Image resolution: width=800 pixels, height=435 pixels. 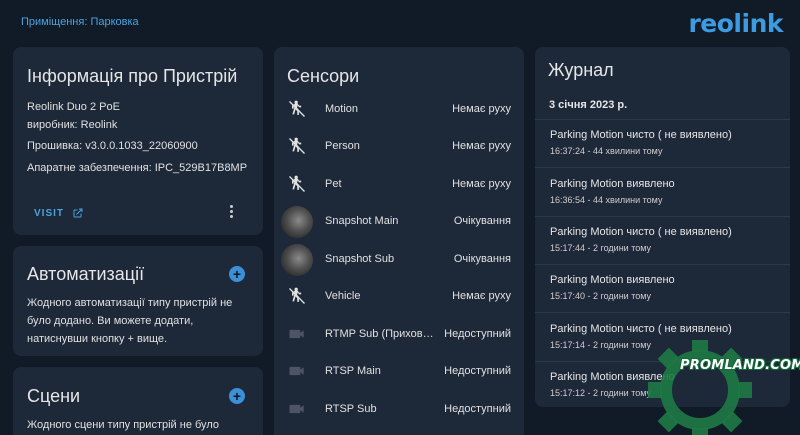 What do you see at coordinates (399, 409) in the screenshot?
I see `sensor-row-rtsp-sub: RTSP Sub Недоступний` at bounding box center [399, 409].